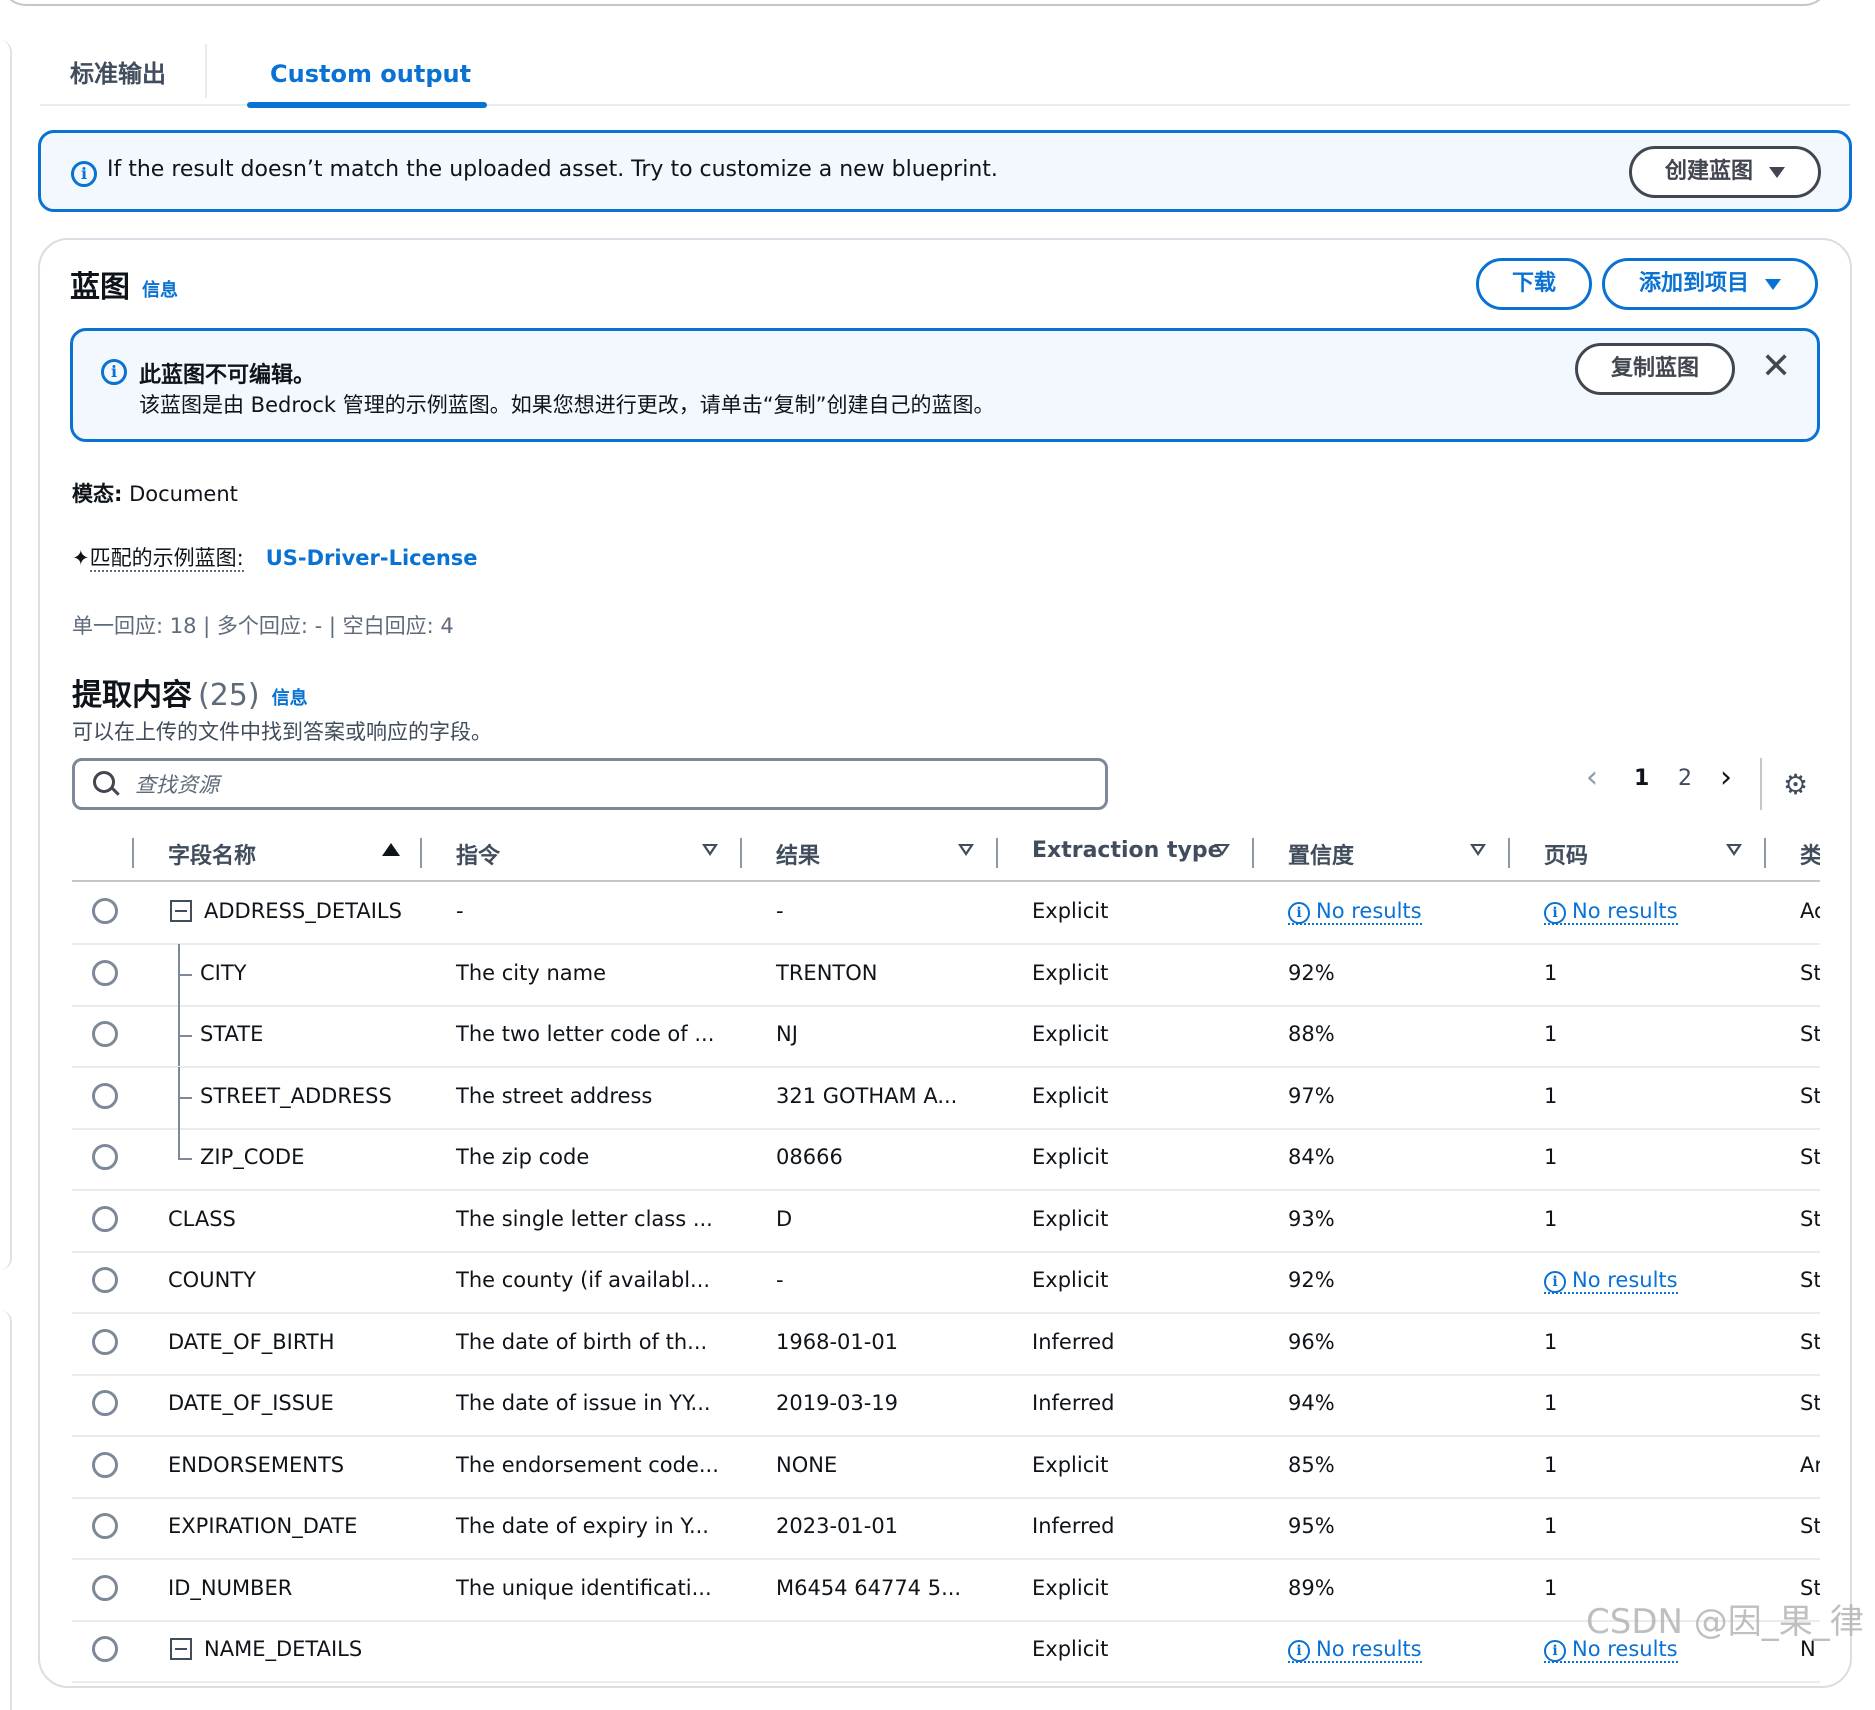 This screenshot has height=1710, width=1875. Describe the element at coordinates (605, 785) in the screenshot. I see `search-input` at that location.